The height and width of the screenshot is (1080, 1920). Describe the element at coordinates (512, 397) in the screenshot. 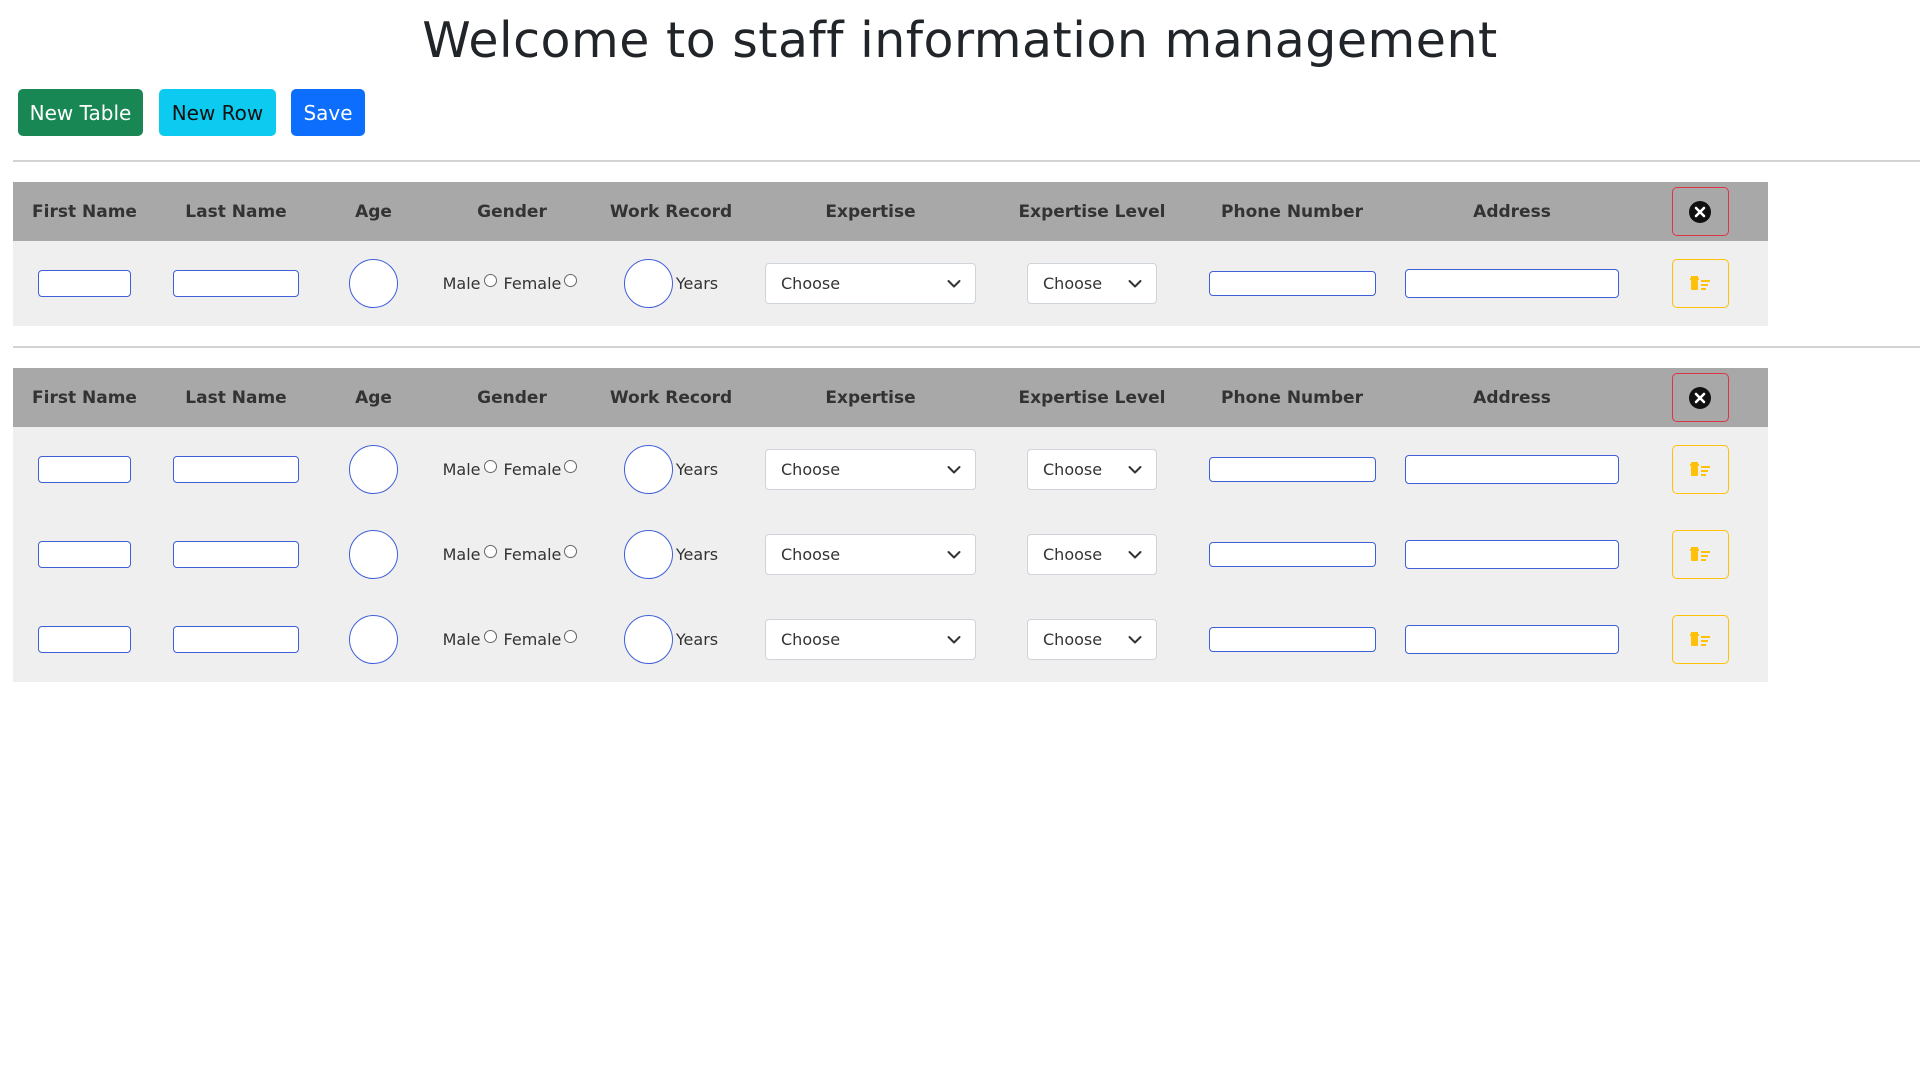

I see `column-header: Gender` at that location.